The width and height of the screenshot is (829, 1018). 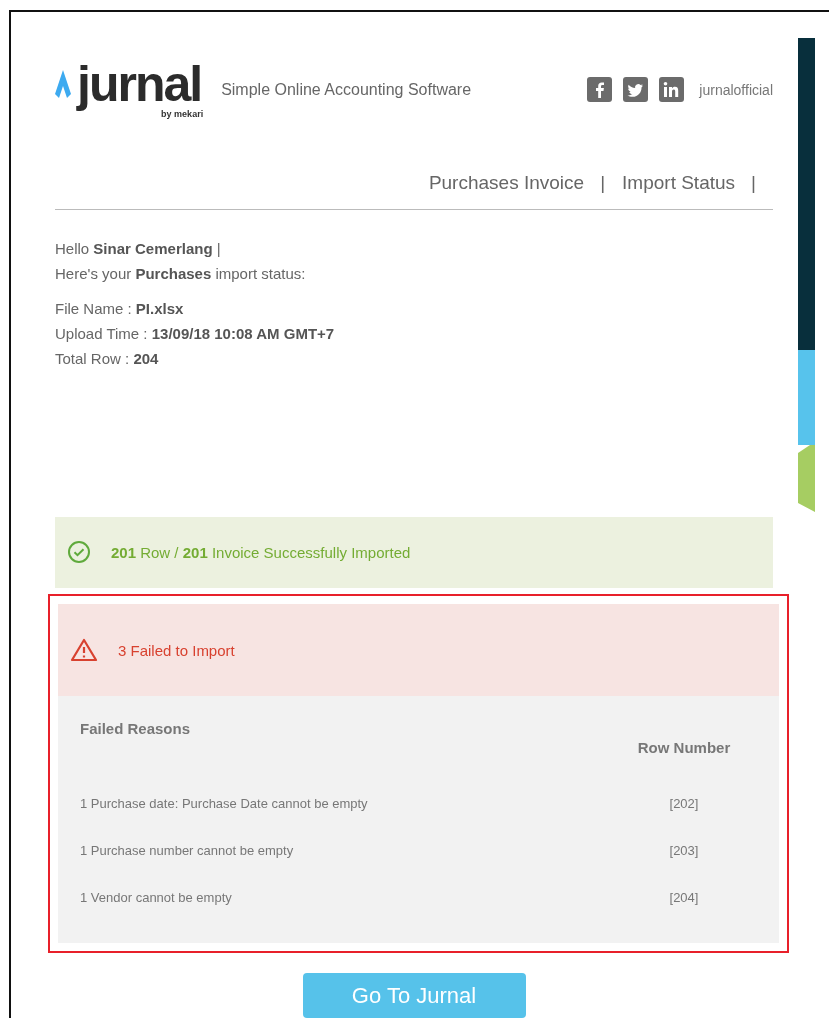 I want to click on file-info-line: Total Row : 204, so click(x=107, y=358).